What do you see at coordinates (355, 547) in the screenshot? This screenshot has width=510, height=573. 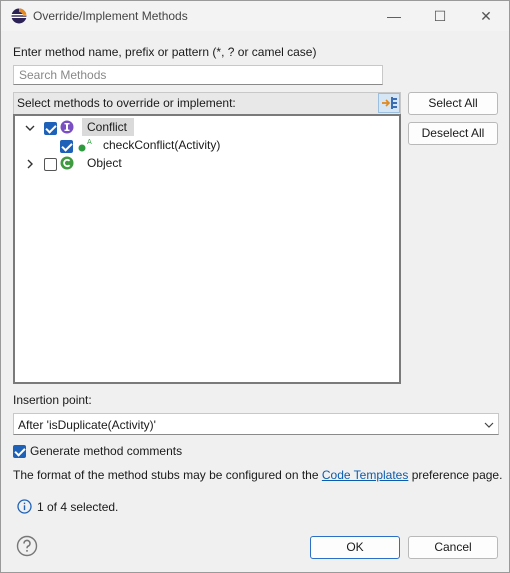 I see `ok-button: OK` at bounding box center [355, 547].